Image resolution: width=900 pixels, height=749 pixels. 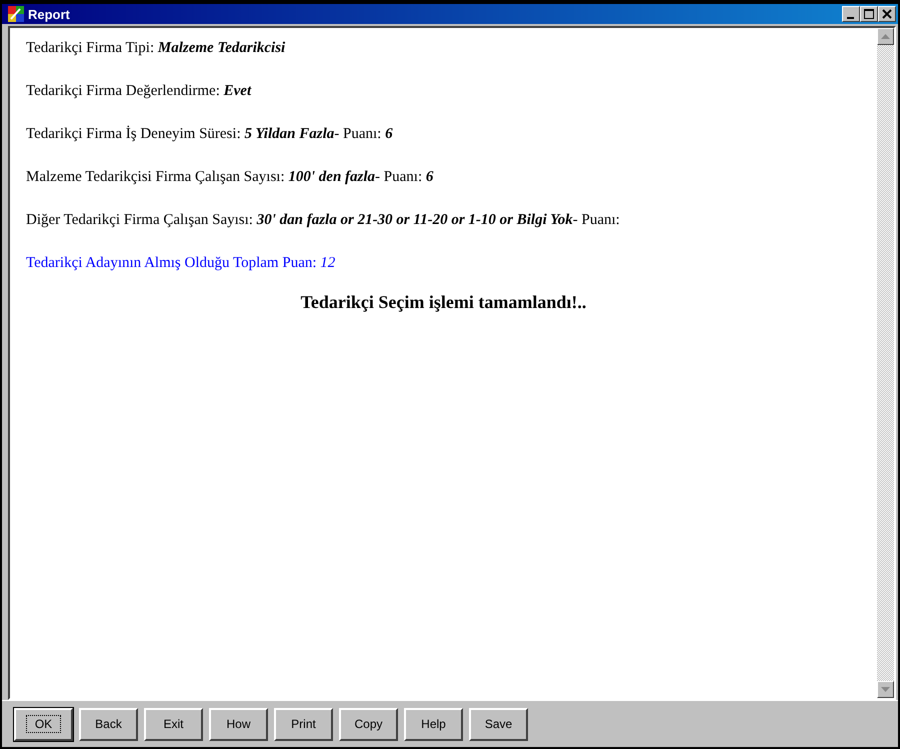 What do you see at coordinates (156, 48) in the screenshot?
I see `report-line: Tedarikçi Firma Tipi: Malzeme Tedarikcisi` at bounding box center [156, 48].